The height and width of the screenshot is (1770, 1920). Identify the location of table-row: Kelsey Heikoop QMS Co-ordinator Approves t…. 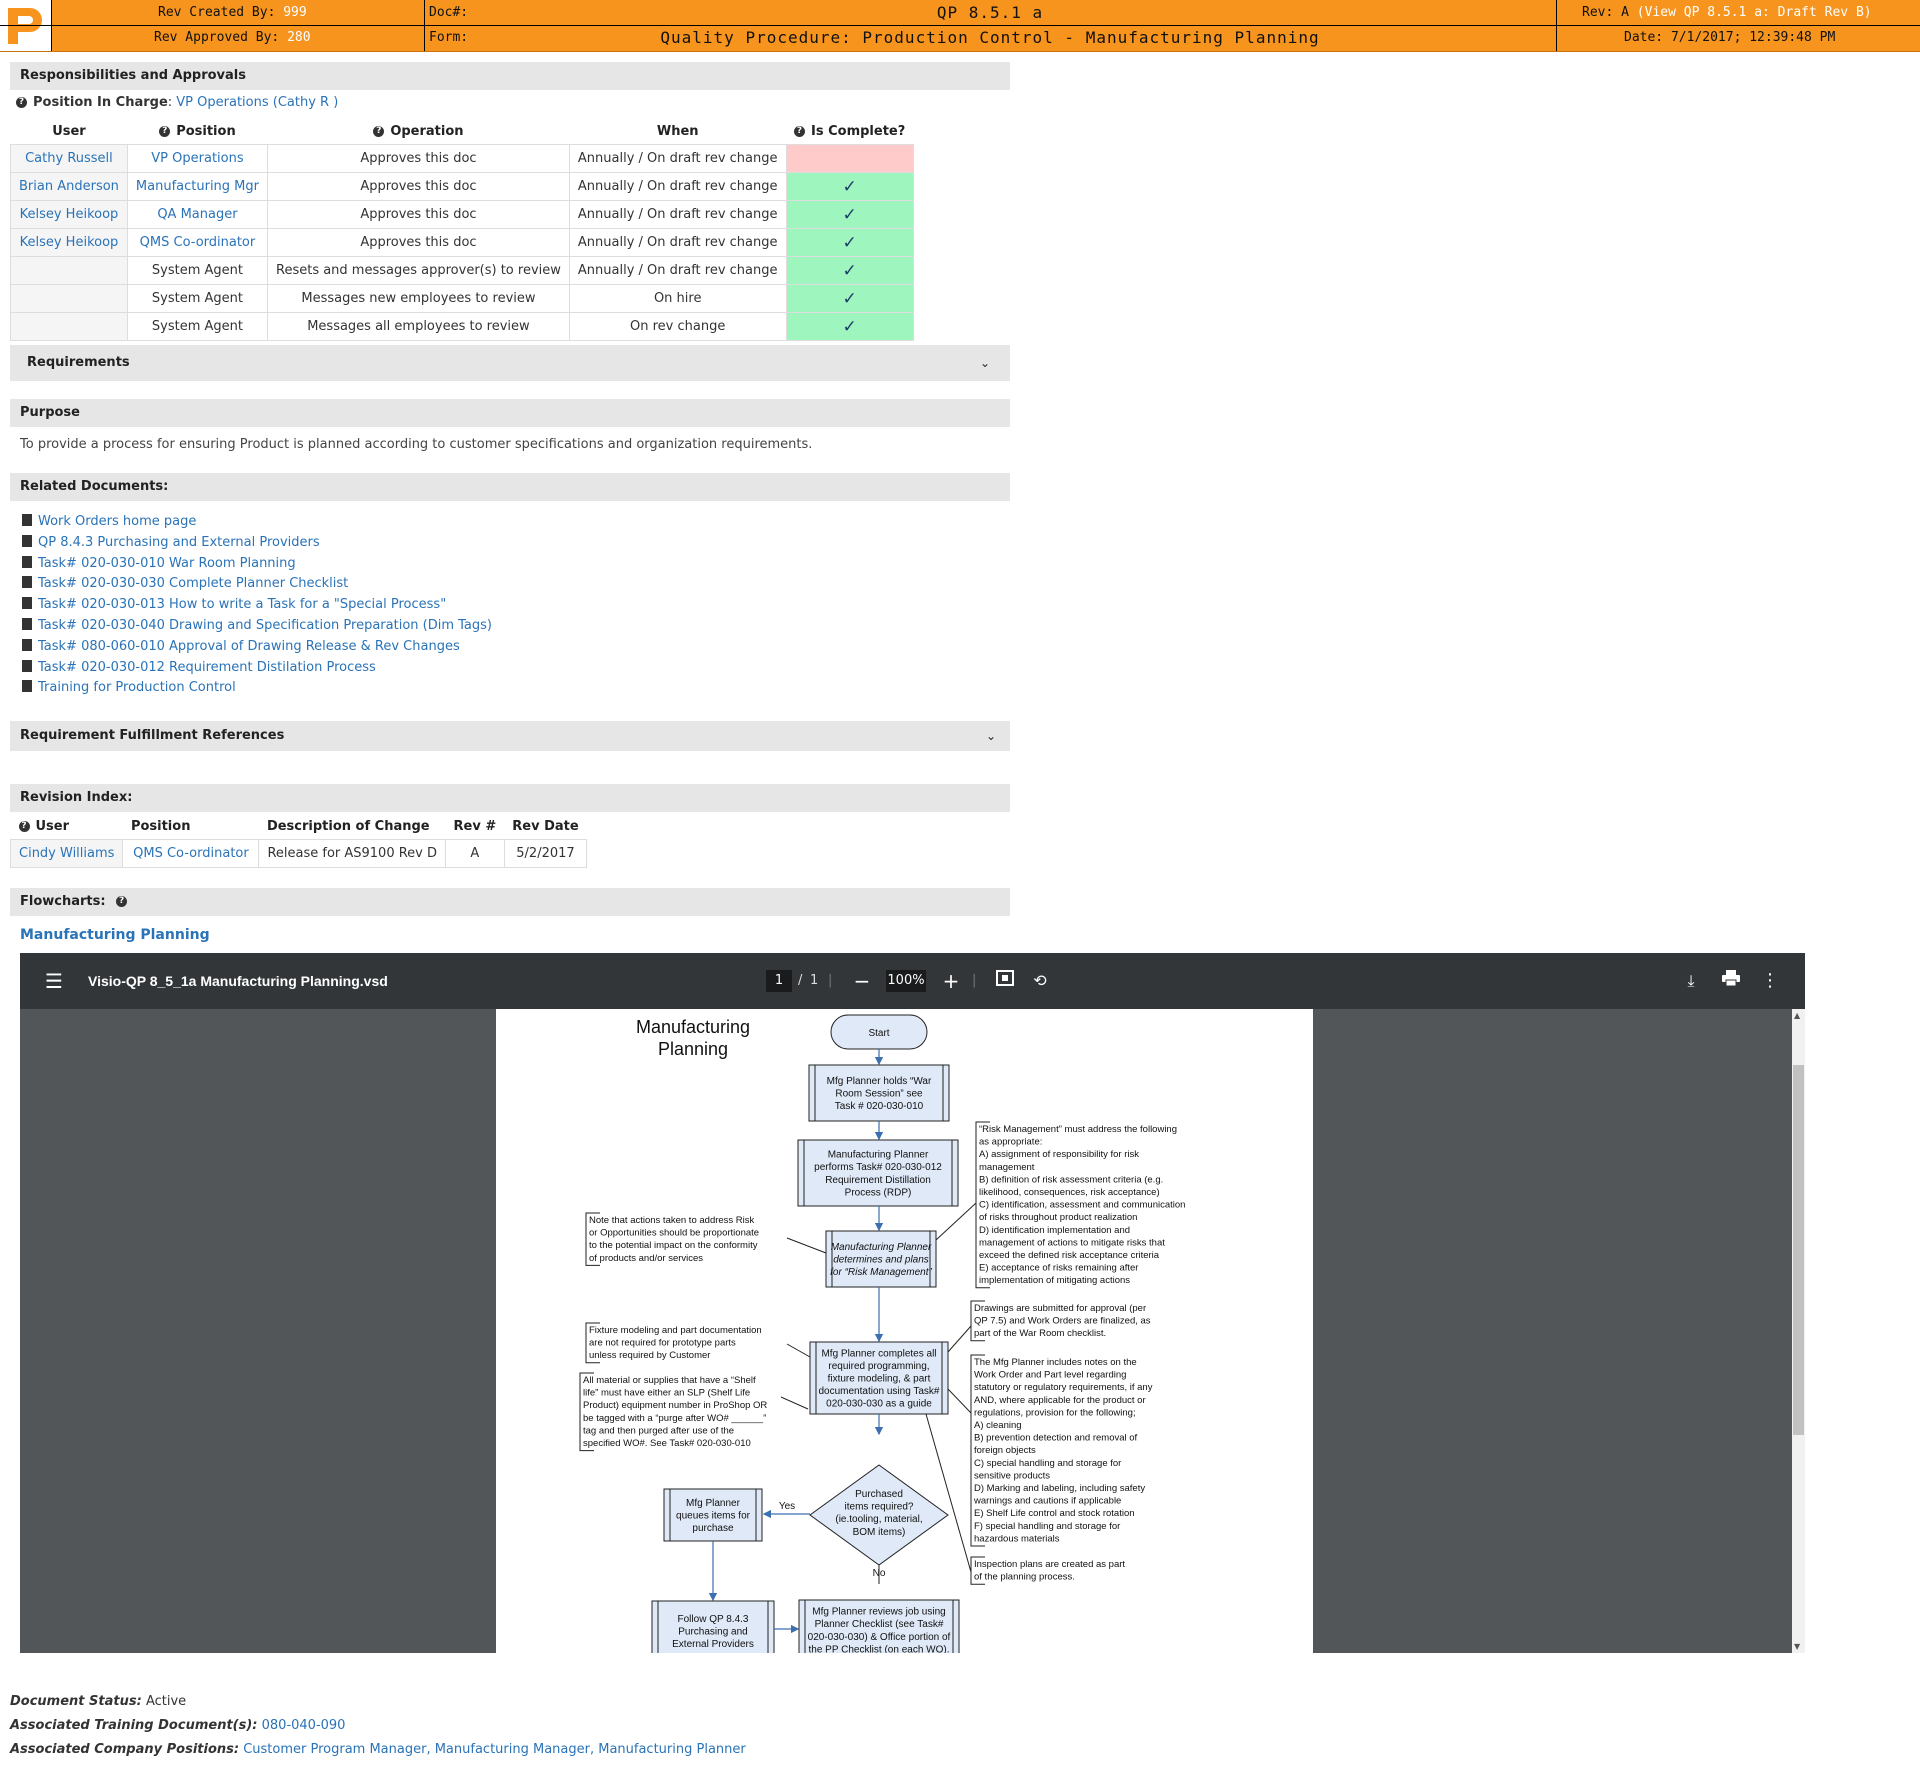
(462, 242).